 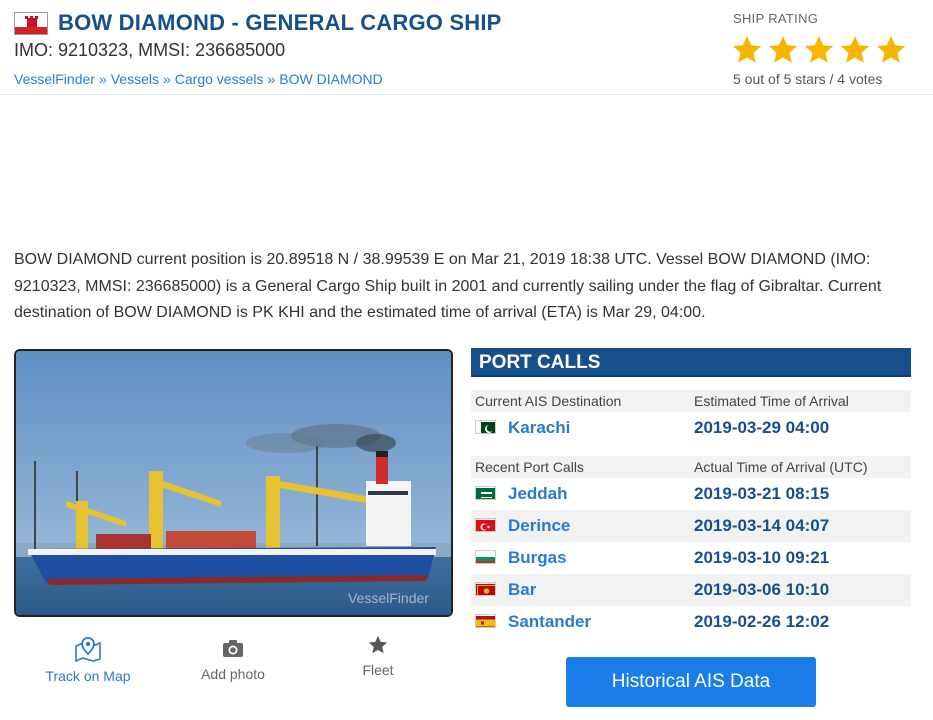 I want to click on destination-row: Karachi 2019-03-29 04:00, so click(x=691, y=428).